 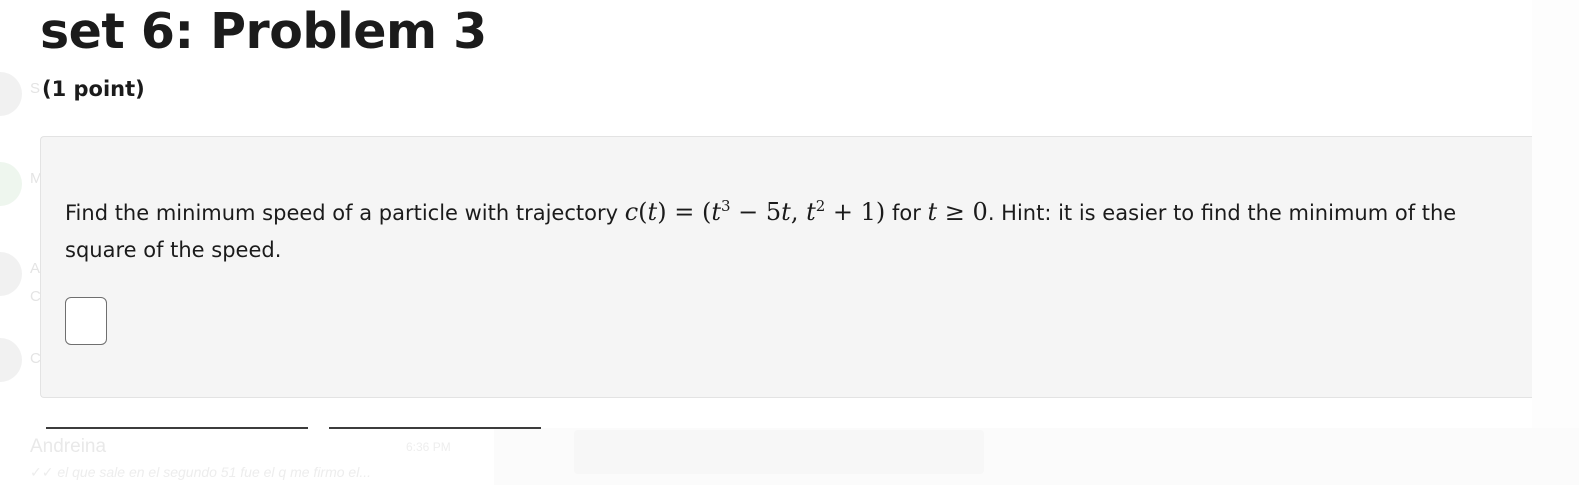 I want to click on background-letter: A, so click(x=35, y=268).